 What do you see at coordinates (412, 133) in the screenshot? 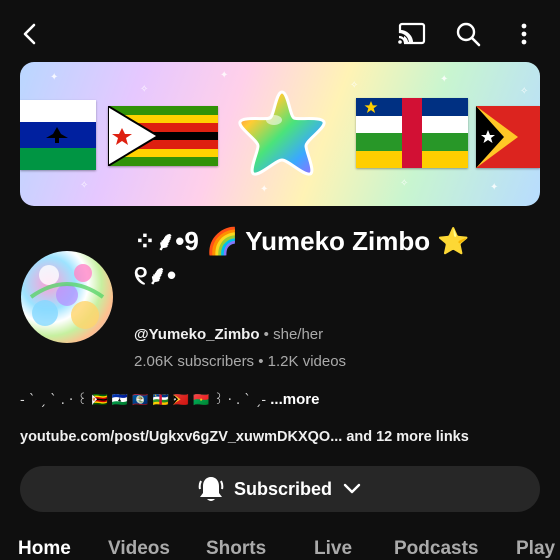
I see `central-african-republic-flag-icon` at bounding box center [412, 133].